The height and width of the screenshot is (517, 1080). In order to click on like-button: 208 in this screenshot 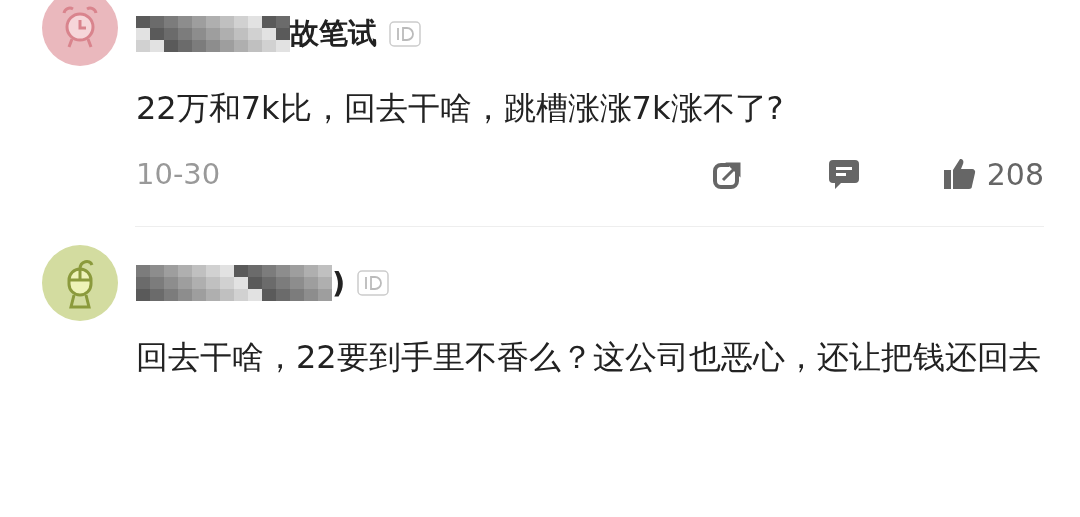, I will do `click(993, 174)`.